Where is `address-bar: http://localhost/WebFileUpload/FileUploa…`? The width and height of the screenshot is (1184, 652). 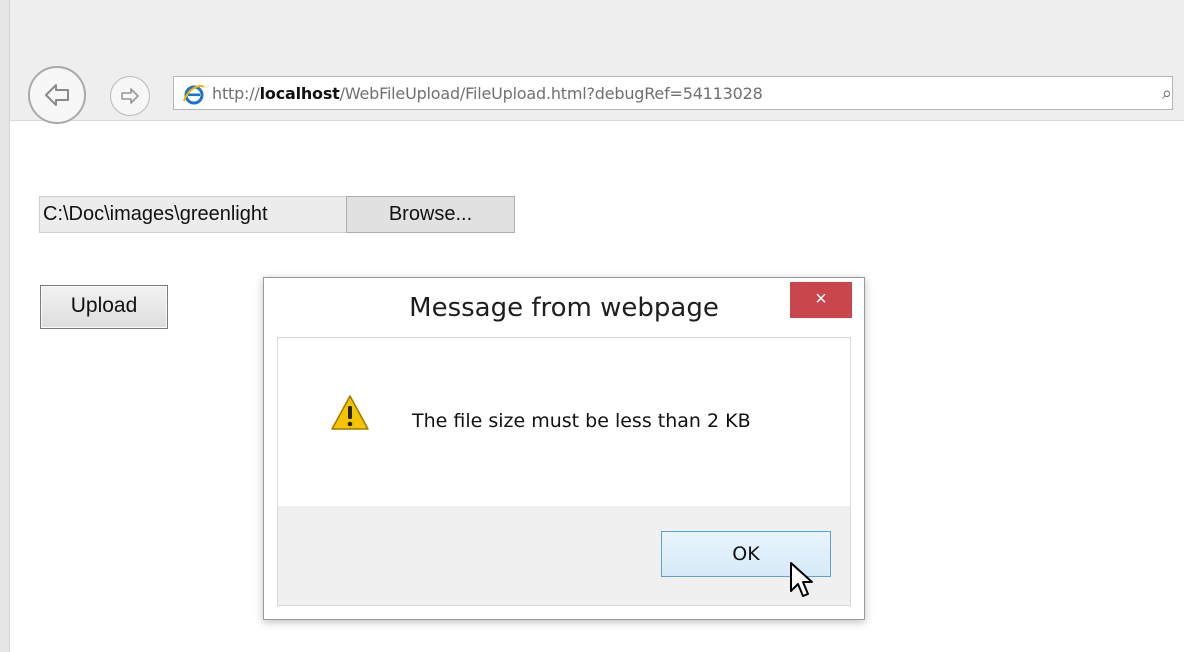 address-bar: http://localhost/WebFileUpload/FileUploa… is located at coordinates (673, 93).